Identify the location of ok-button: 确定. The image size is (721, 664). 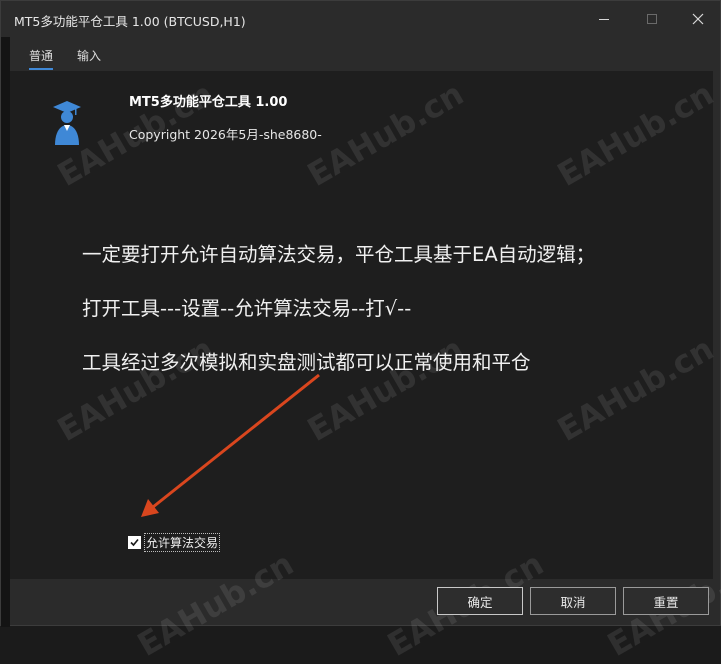
(480, 601).